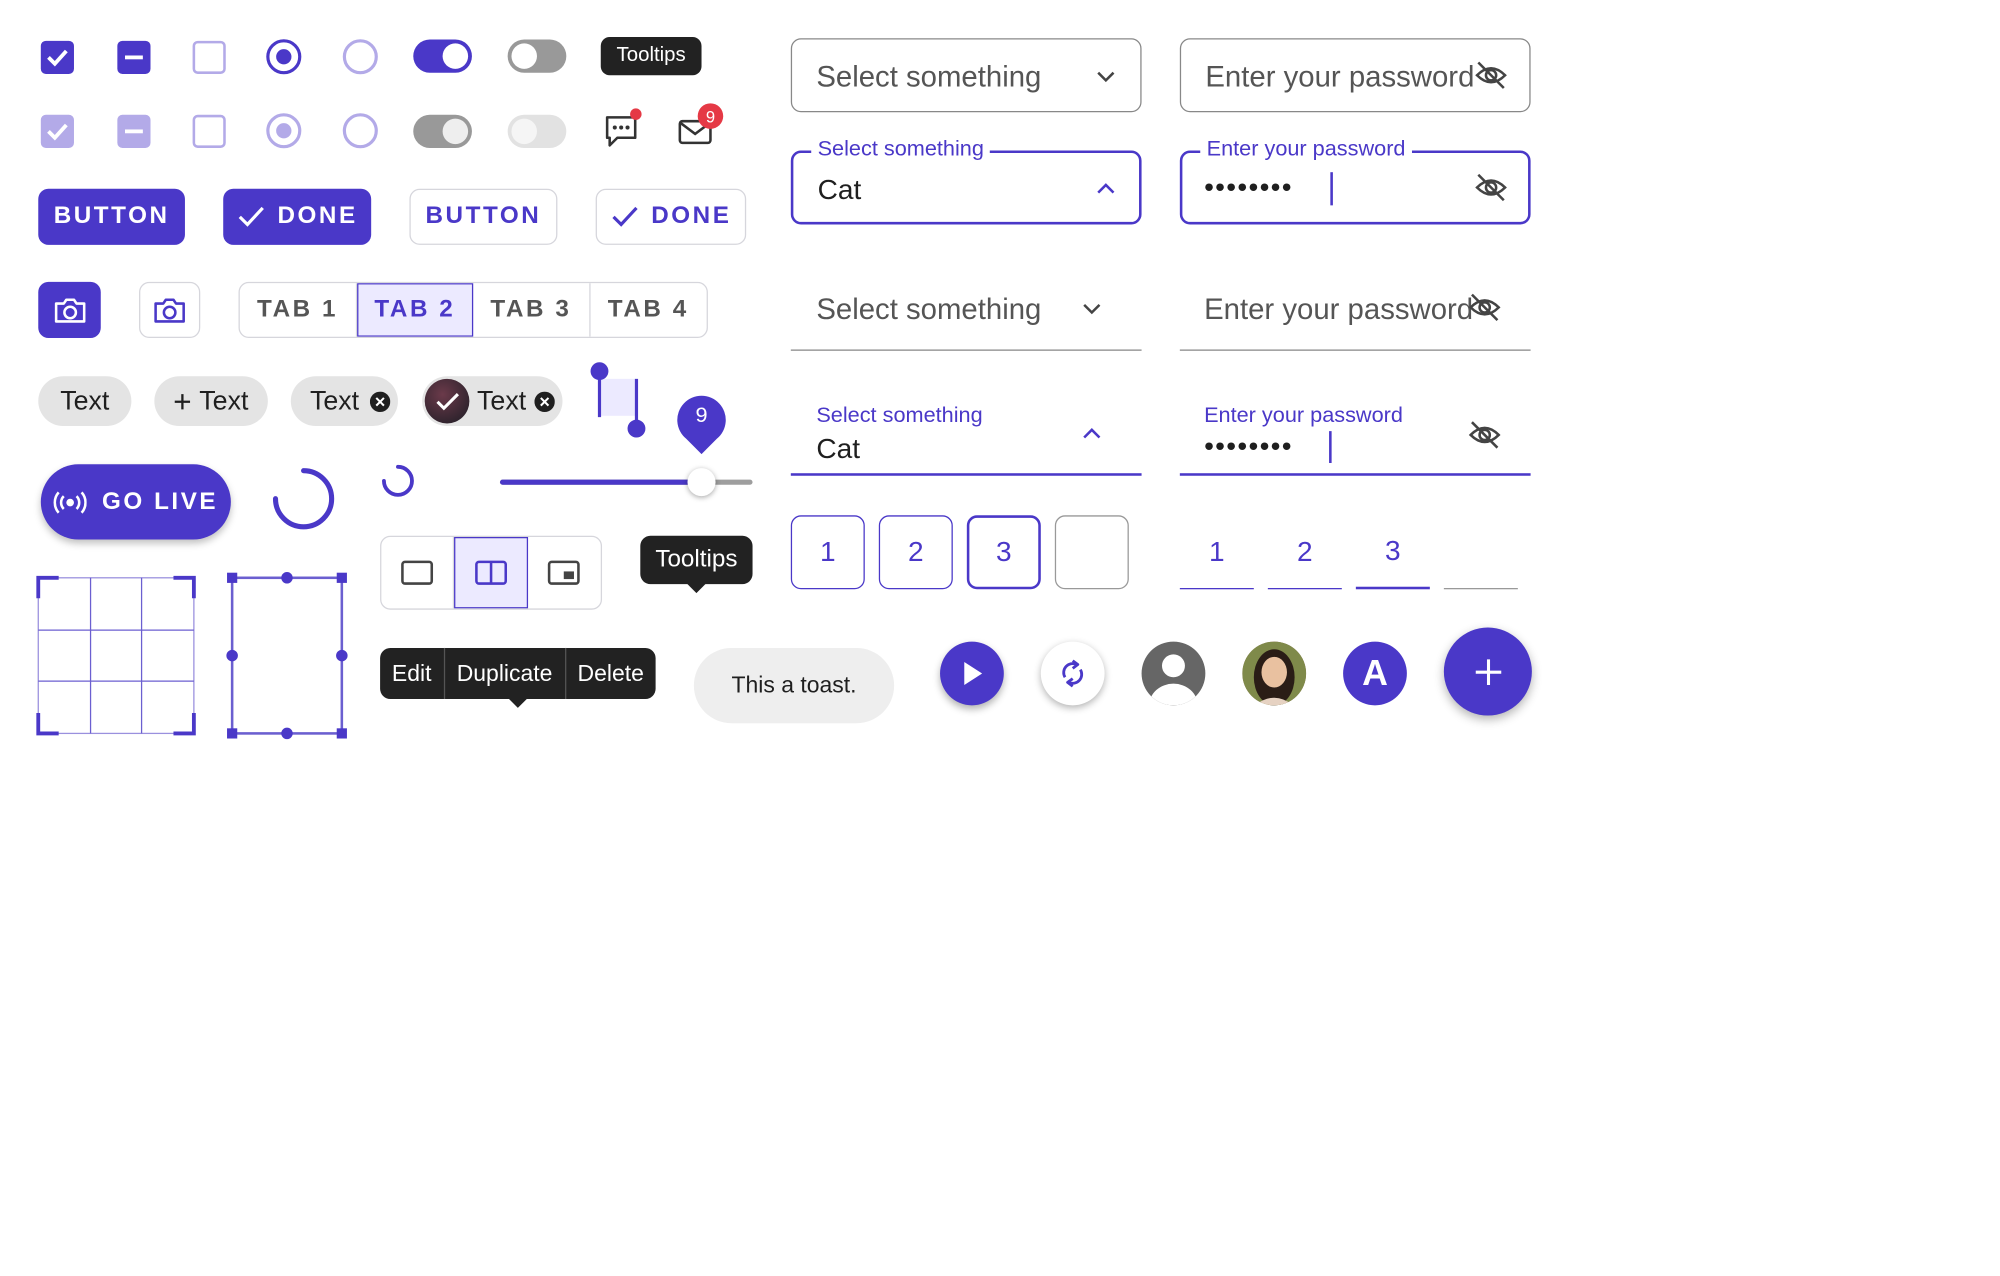  I want to click on password-underline: Enter your password, so click(1355, 312).